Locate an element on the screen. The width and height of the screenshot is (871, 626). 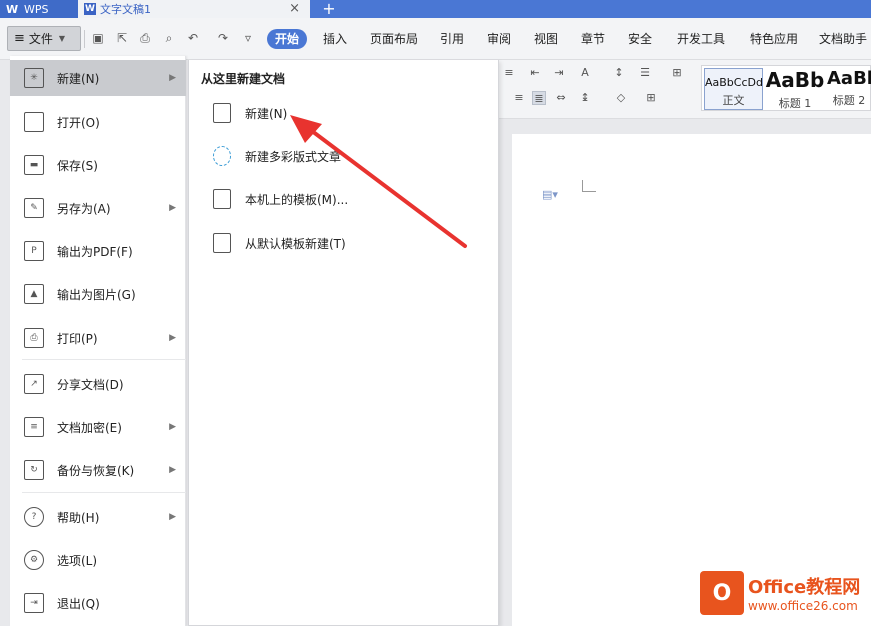
distribute-icon: ⇔ is located at coordinates (561, 98).